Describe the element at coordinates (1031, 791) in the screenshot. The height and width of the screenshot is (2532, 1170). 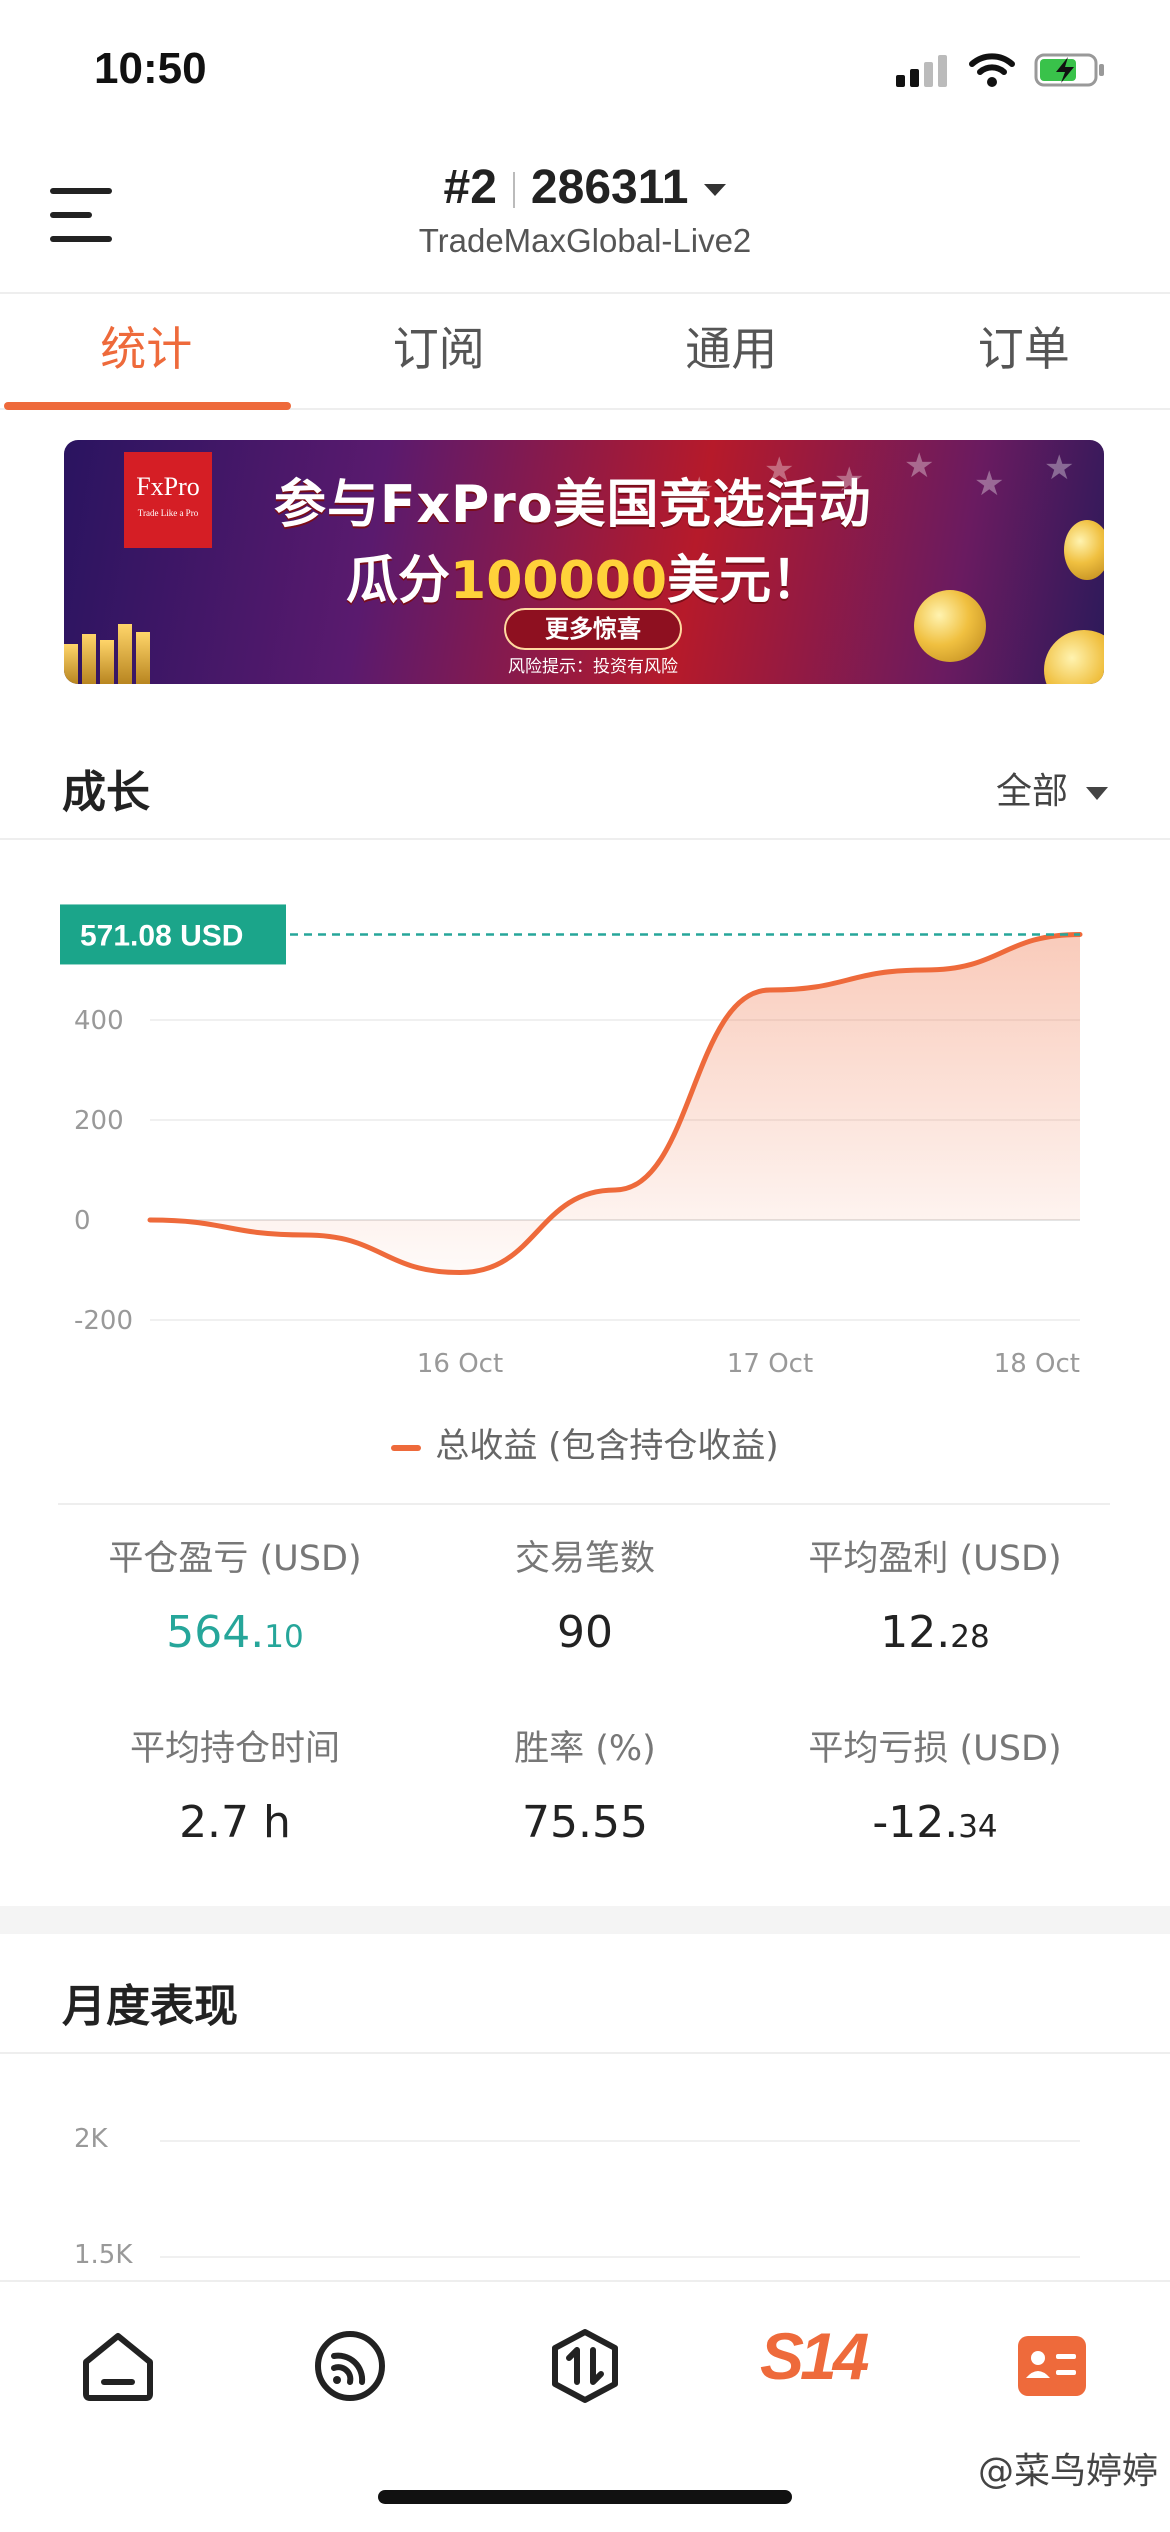
I see `growth-filter-label: 全部` at that location.